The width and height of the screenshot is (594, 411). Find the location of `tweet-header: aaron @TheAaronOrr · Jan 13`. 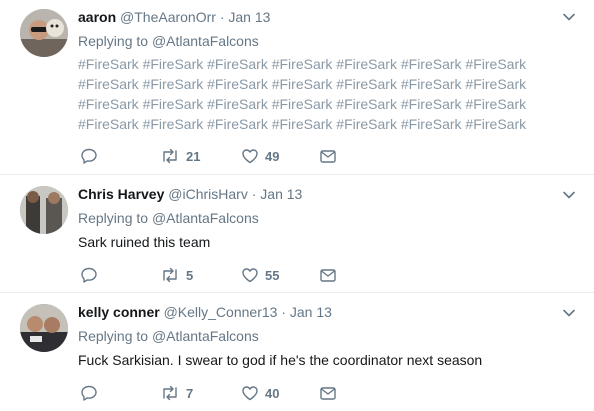

tweet-header: aaron @TheAaronOrr · Jan 13 is located at coordinates (174, 17).